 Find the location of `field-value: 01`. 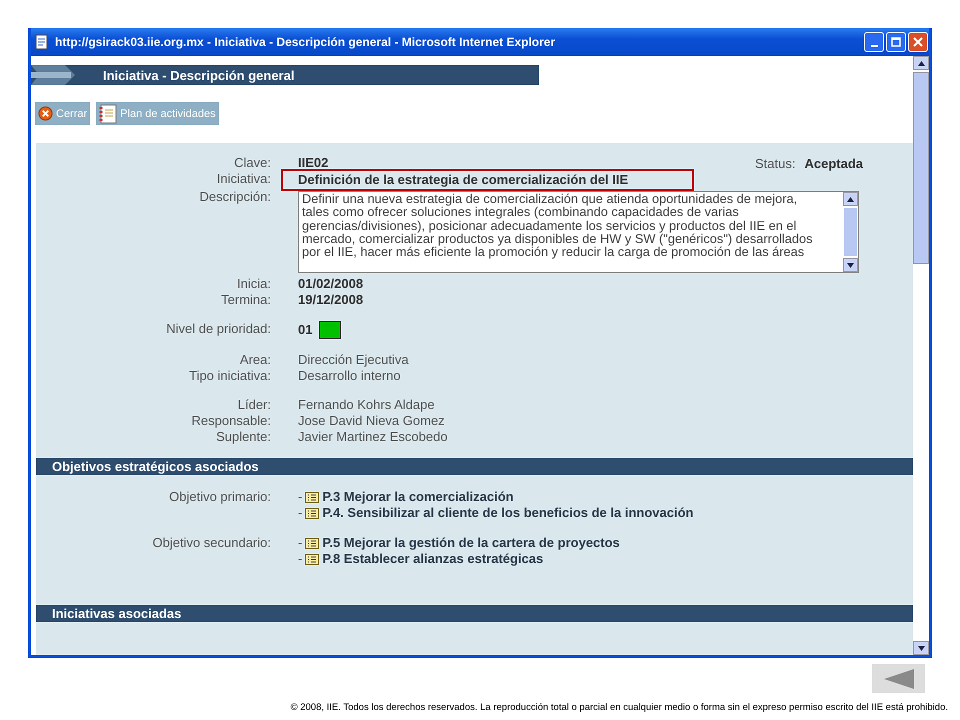

field-value: 01 is located at coordinates (305, 330).